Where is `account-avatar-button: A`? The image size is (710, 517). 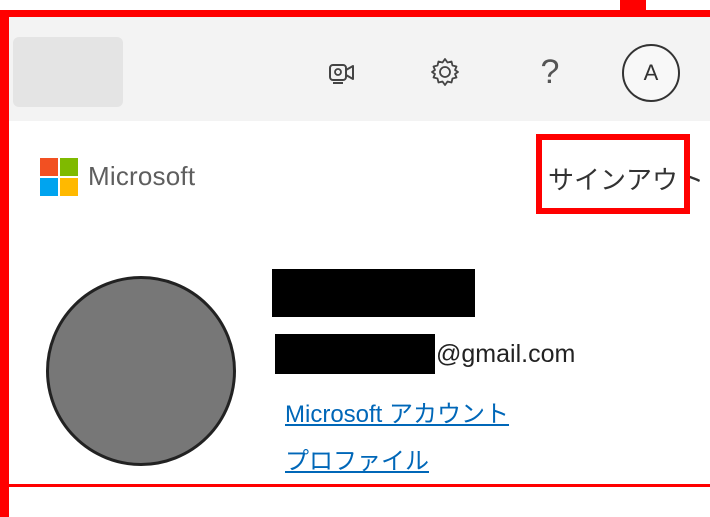
account-avatar-button: A is located at coordinates (651, 73).